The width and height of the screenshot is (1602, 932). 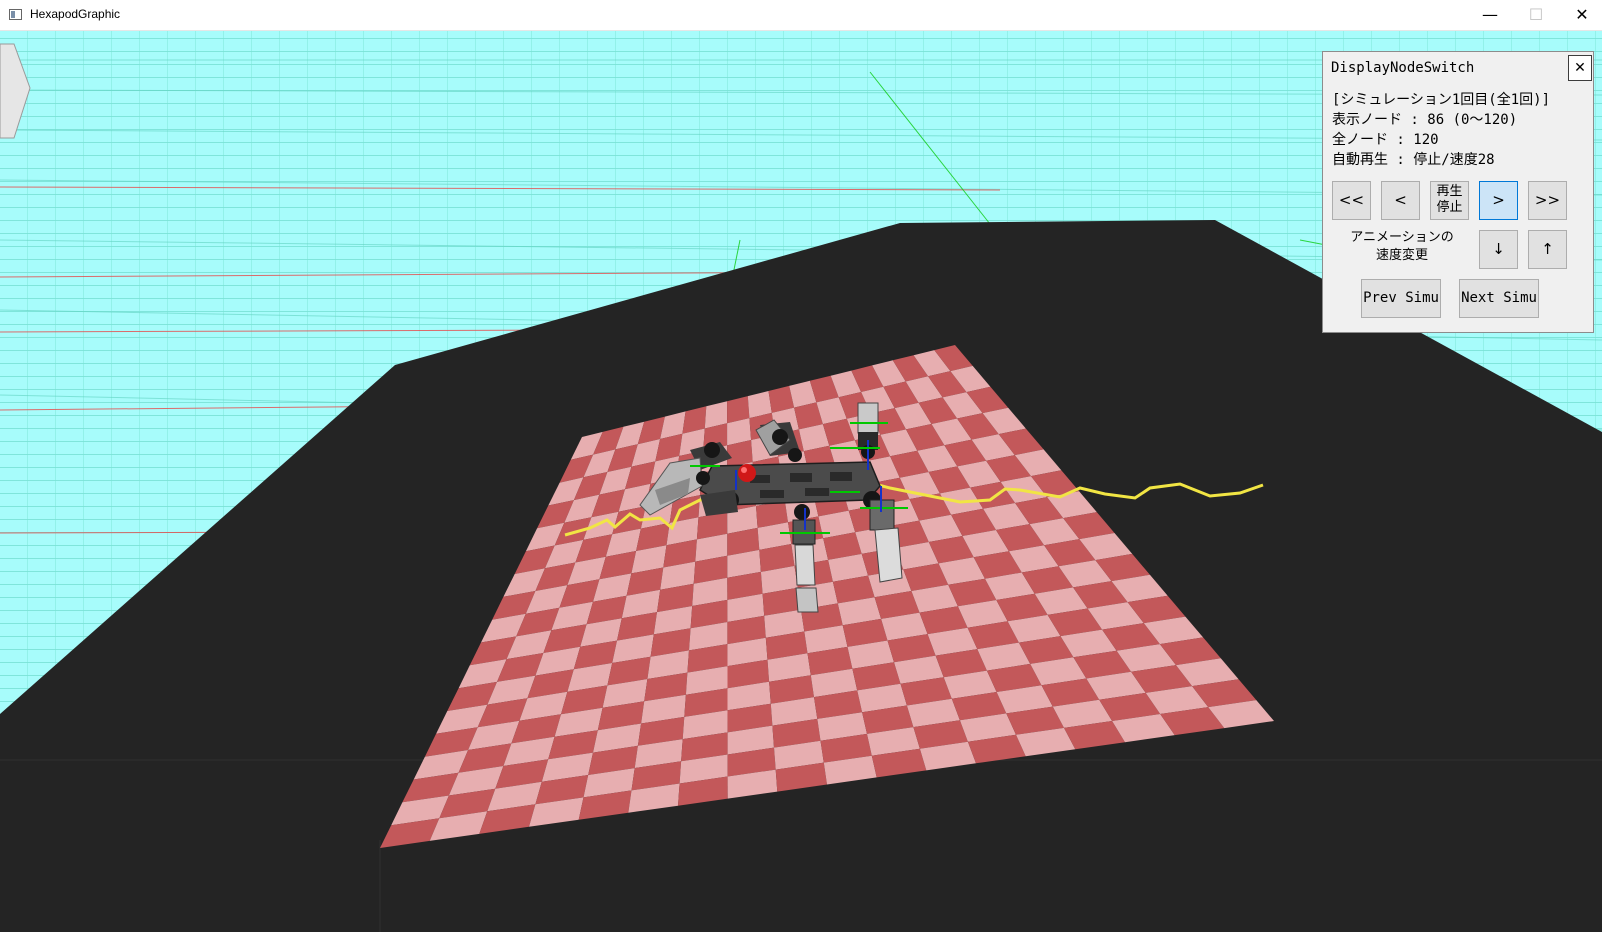 I want to click on minimize-button: —, so click(x=1490, y=15).